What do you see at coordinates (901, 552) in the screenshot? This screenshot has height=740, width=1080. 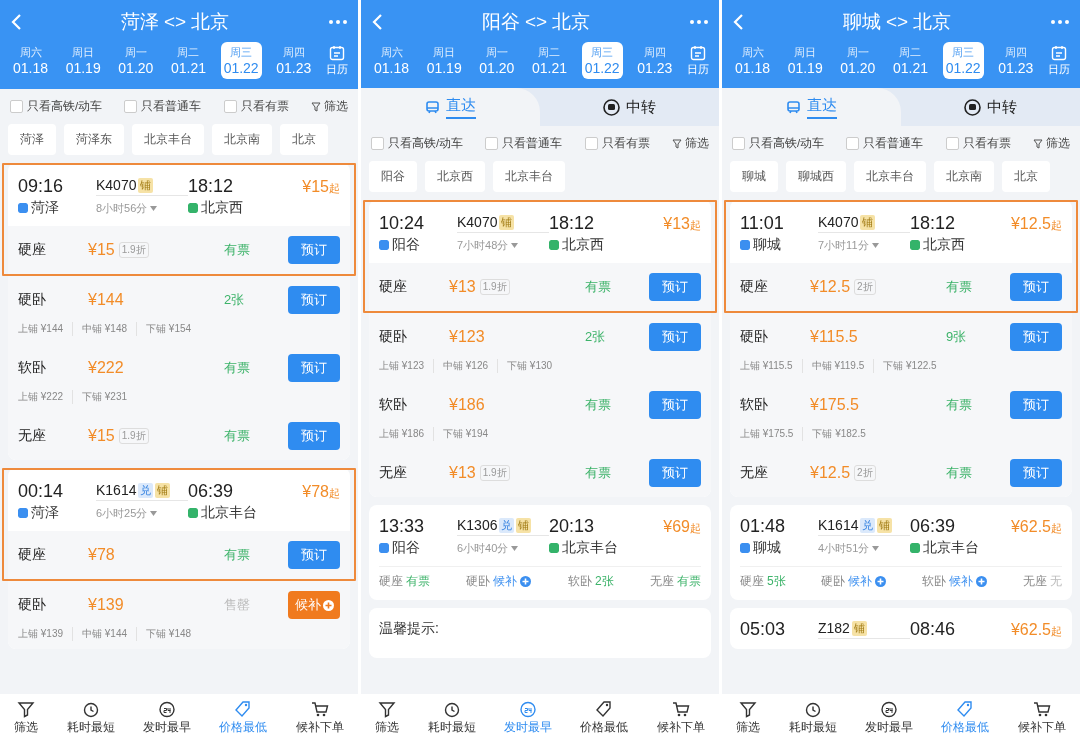 I see `train-card: 01:48 K1614 兑 铺 06:39 ¥62.5起 聊城 4小时51分 北京丰台 硬座 5张 硬卧 候补 软卧 候补 无座 无` at bounding box center [901, 552].